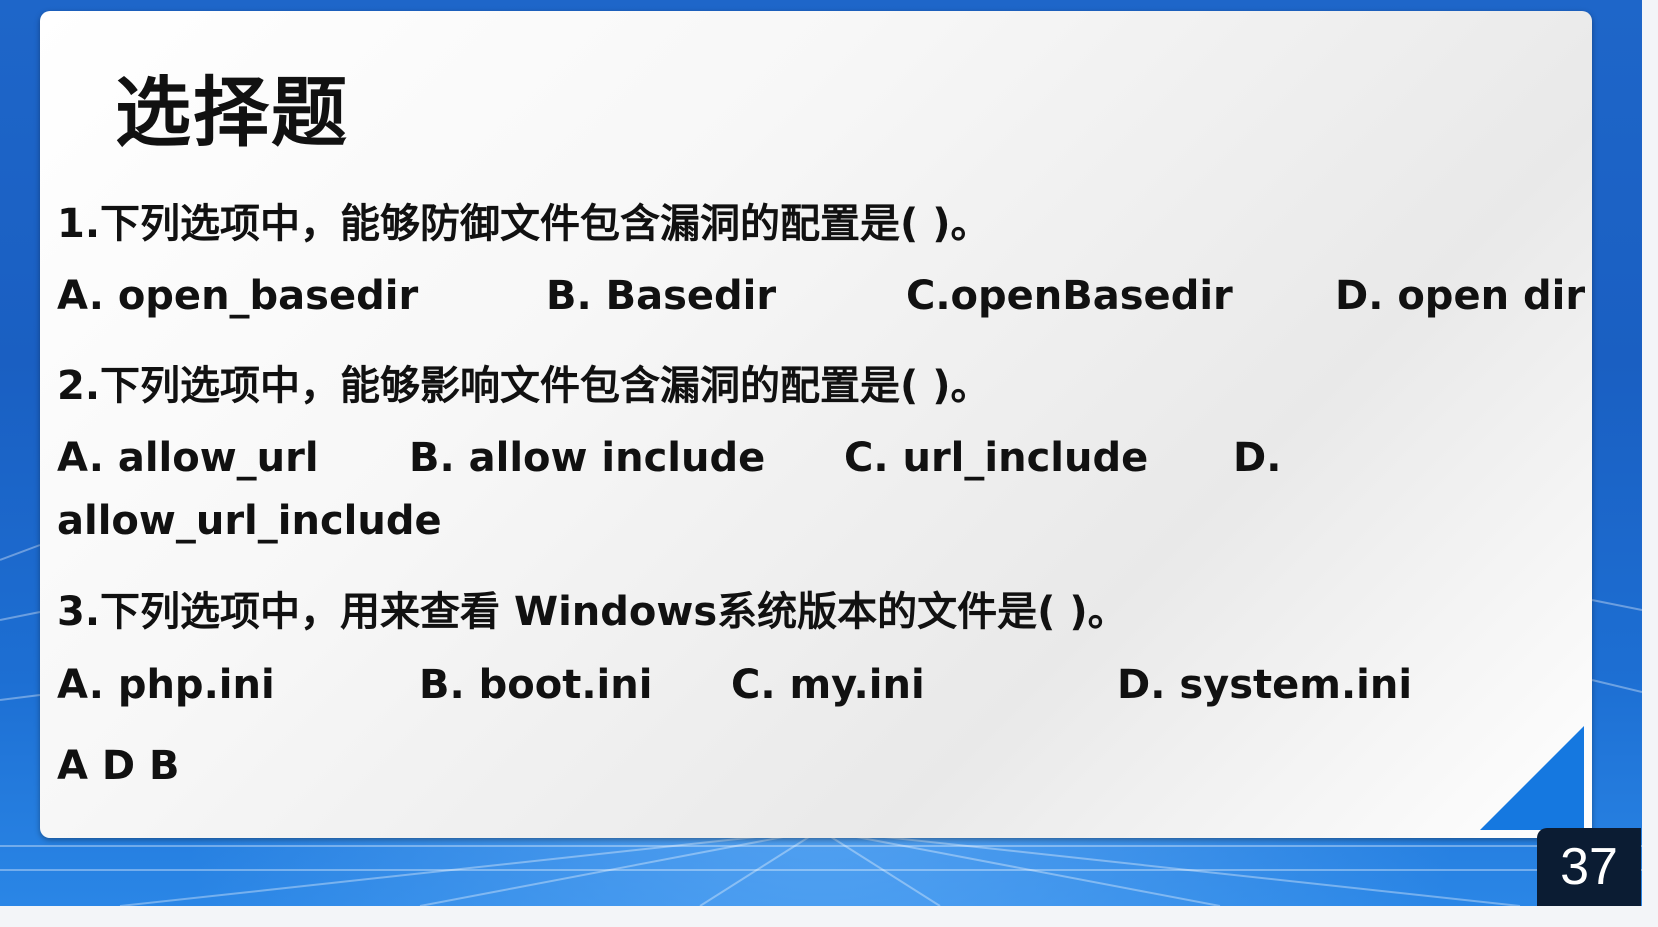  I want to click on question-3-option-c: C. my.ini, so click(828, 685).